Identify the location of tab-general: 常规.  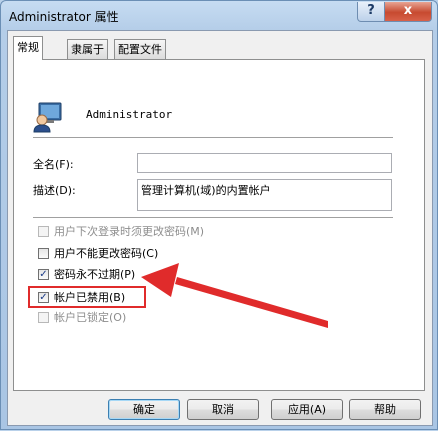
(28, 48).